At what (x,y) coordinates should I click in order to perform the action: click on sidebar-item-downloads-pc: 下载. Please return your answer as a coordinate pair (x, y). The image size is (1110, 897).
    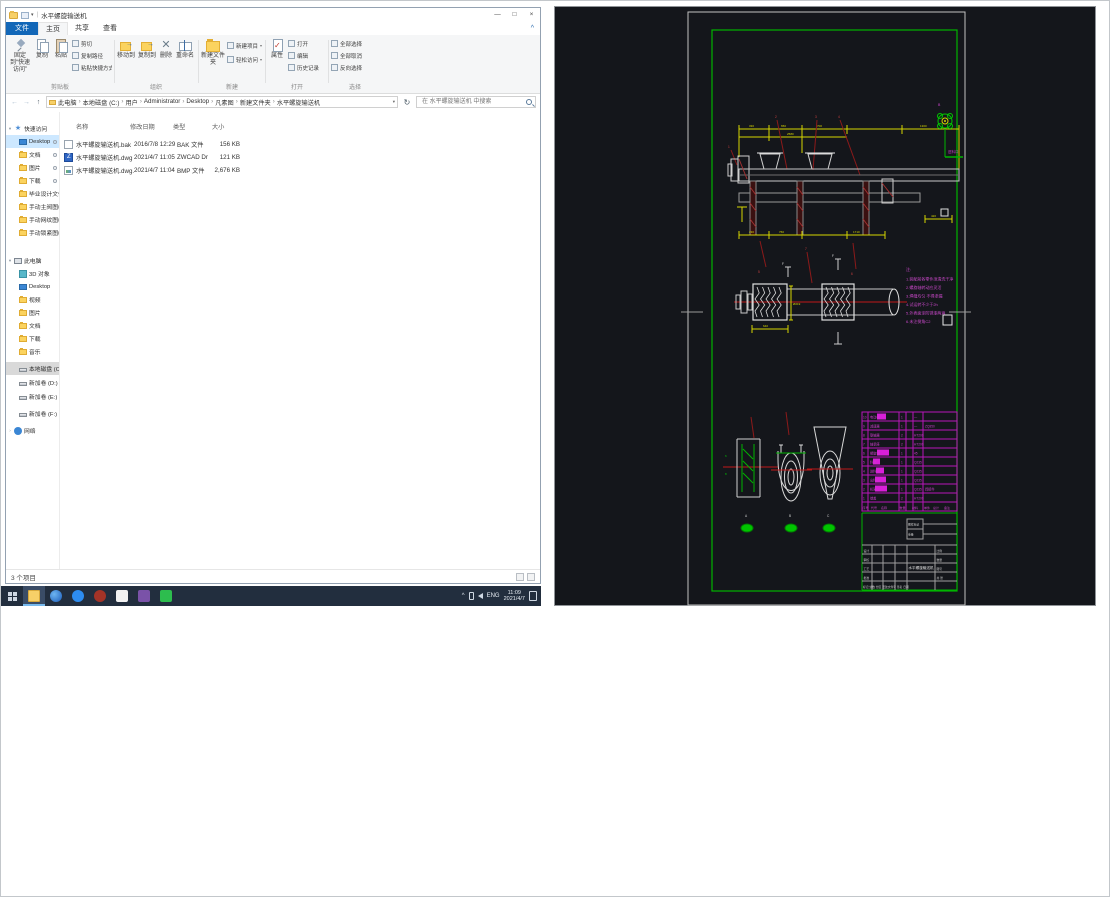
    Looking at the image, I should click on (32, 338).